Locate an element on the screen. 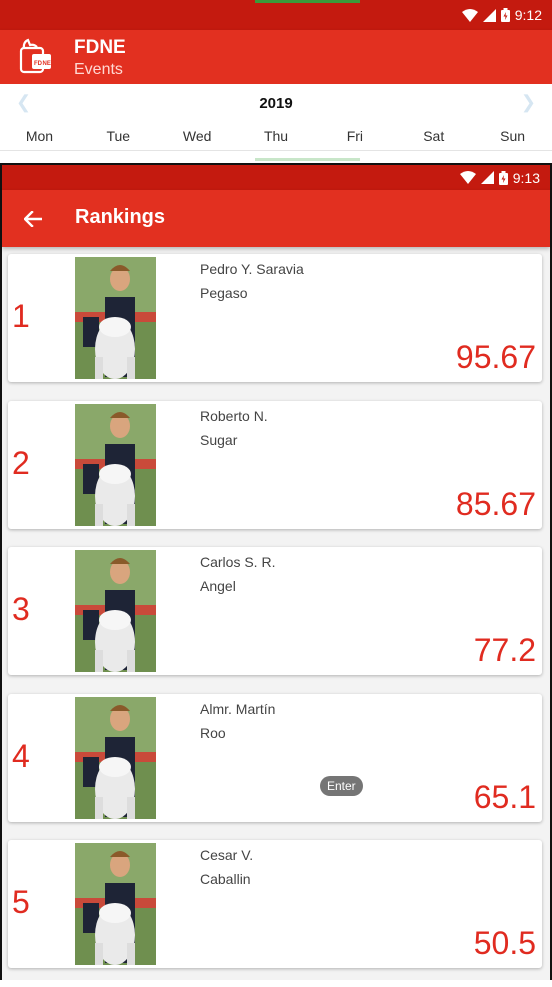 Image resolution: width=552 pixels, height=987 pixels. back-button is located at coordinates (33, 219).